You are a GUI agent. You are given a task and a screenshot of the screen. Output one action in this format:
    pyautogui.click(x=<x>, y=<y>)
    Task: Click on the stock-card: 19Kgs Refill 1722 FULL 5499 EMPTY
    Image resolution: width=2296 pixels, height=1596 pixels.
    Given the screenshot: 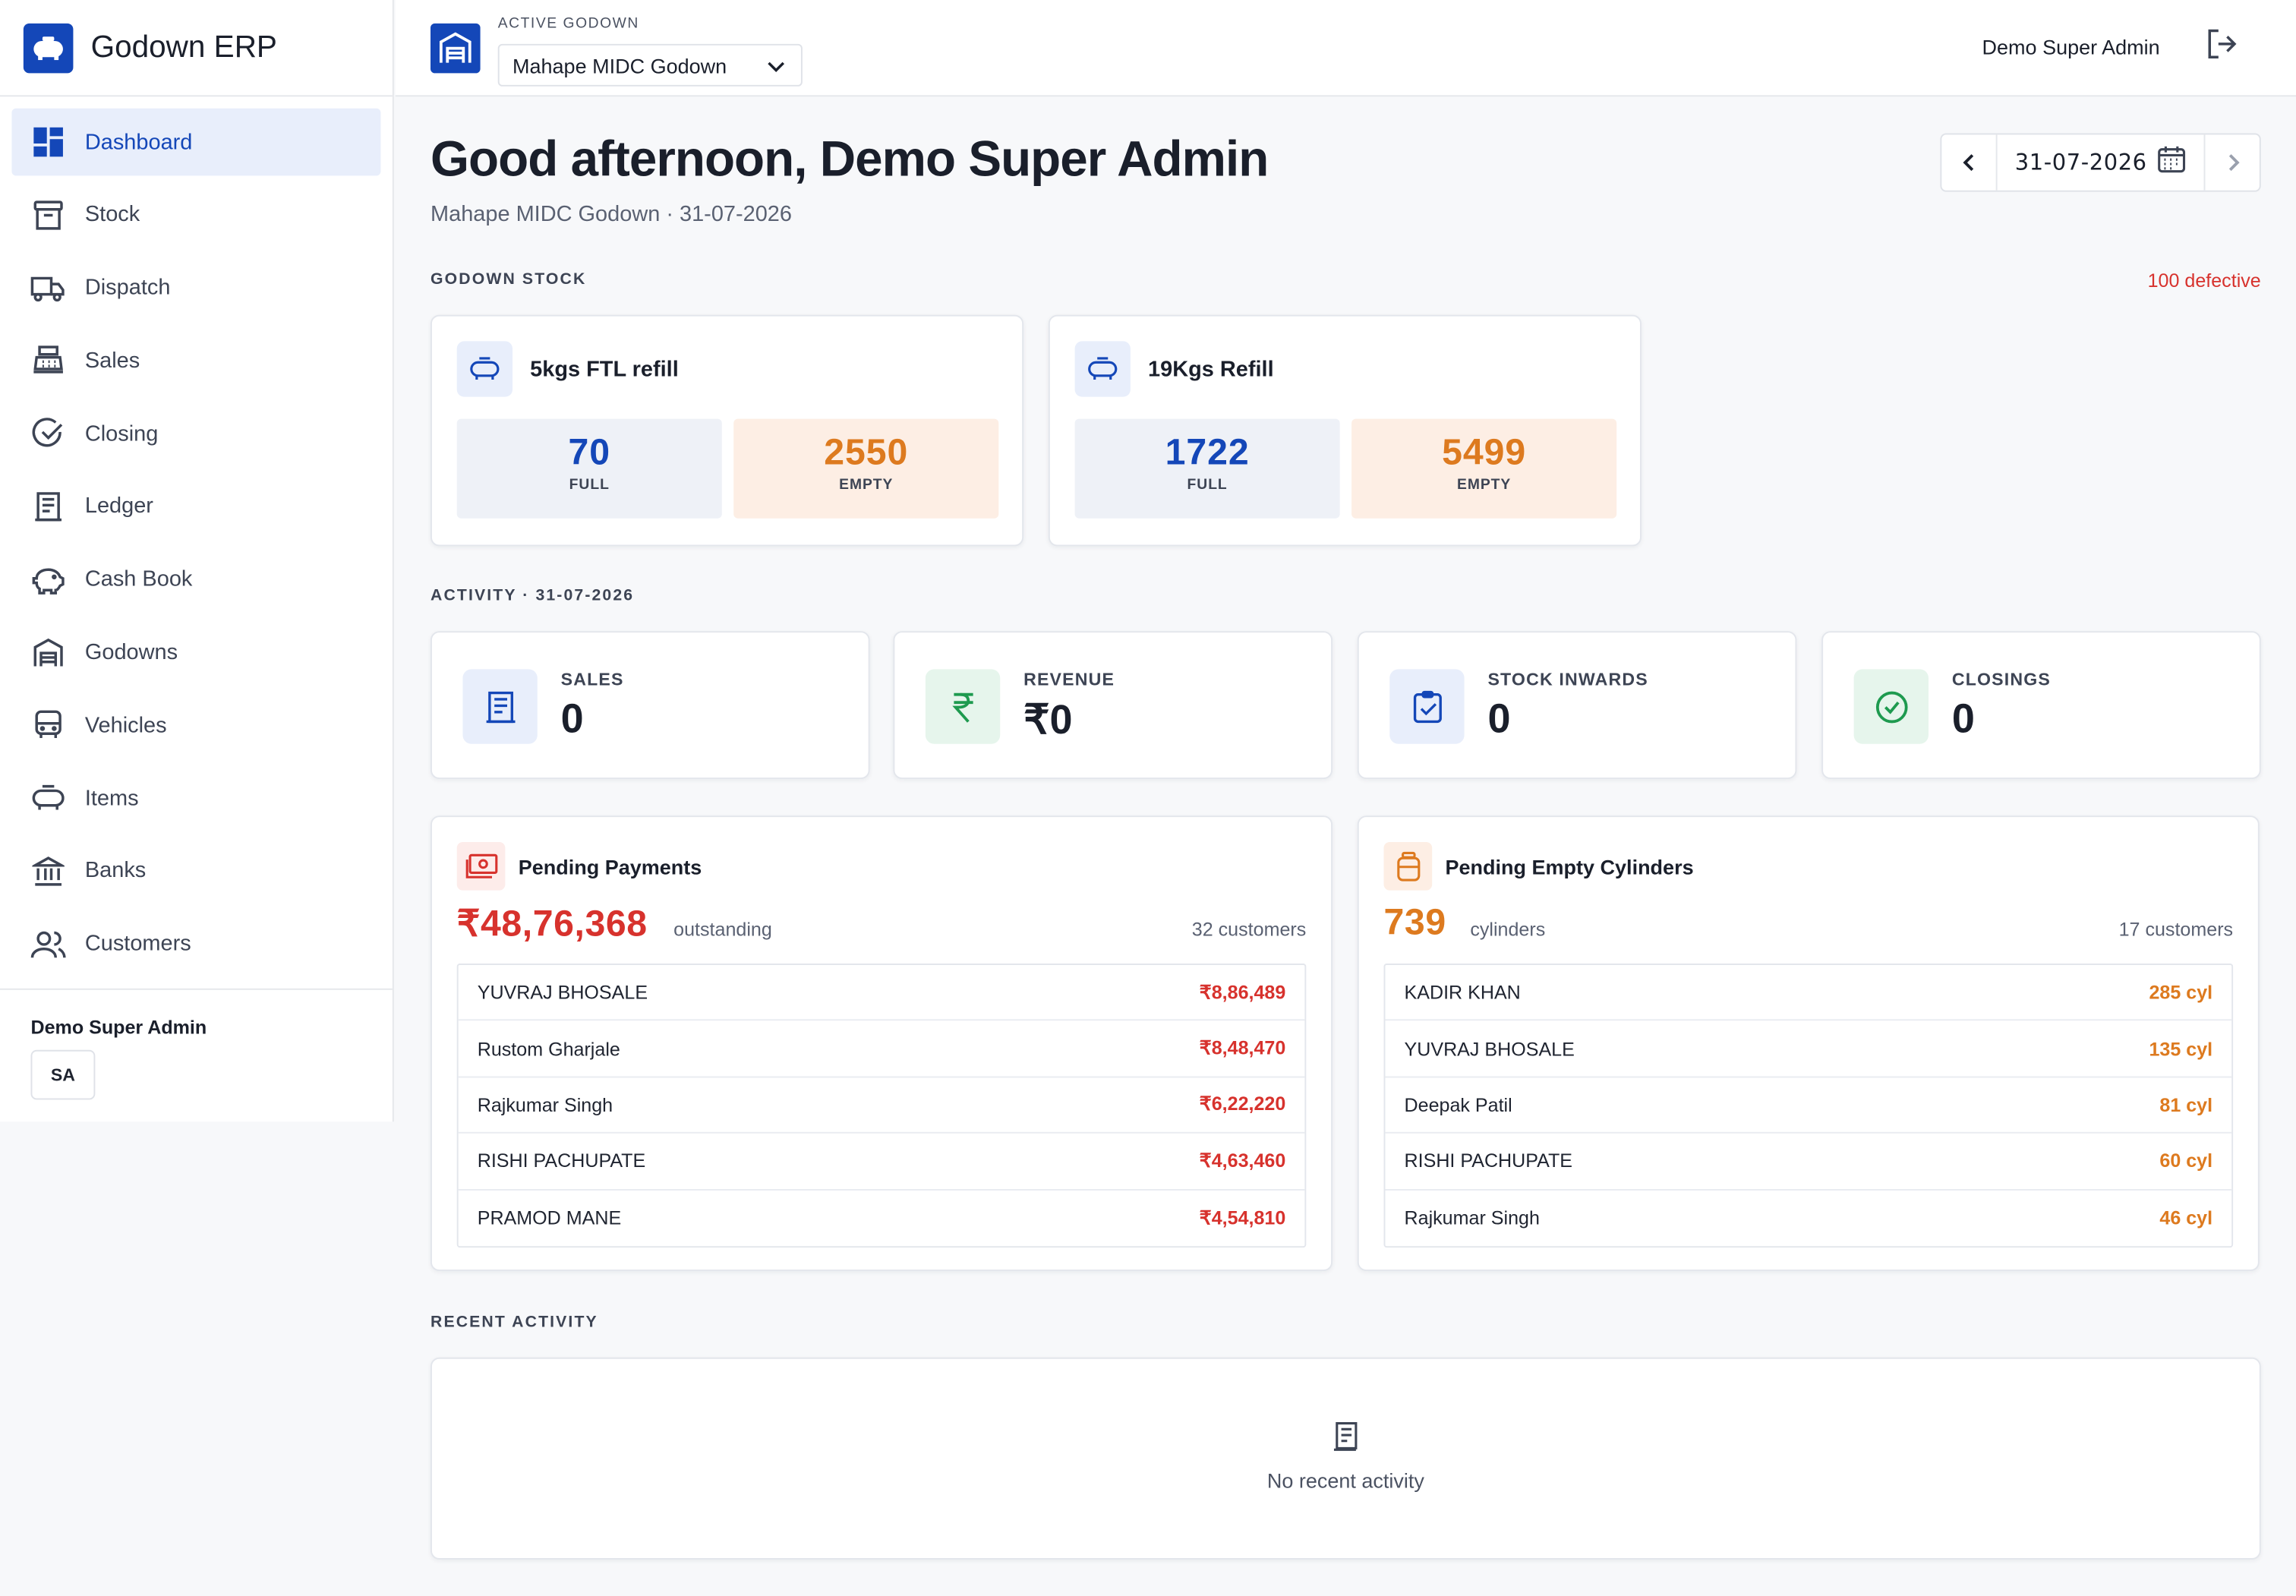 What is the action you would take?
    pyautogui.click(x=1345, y=431)
    